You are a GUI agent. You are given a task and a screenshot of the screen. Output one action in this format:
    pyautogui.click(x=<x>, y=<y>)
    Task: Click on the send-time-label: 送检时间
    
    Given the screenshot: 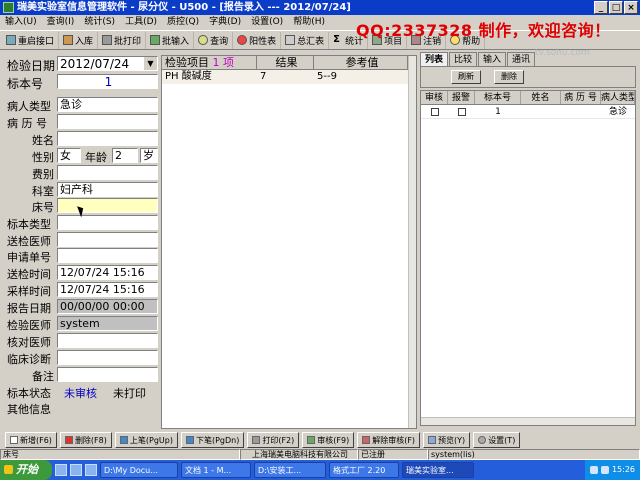 What is the action you would take?
    pyautogui.click(x=29, y=274)
    